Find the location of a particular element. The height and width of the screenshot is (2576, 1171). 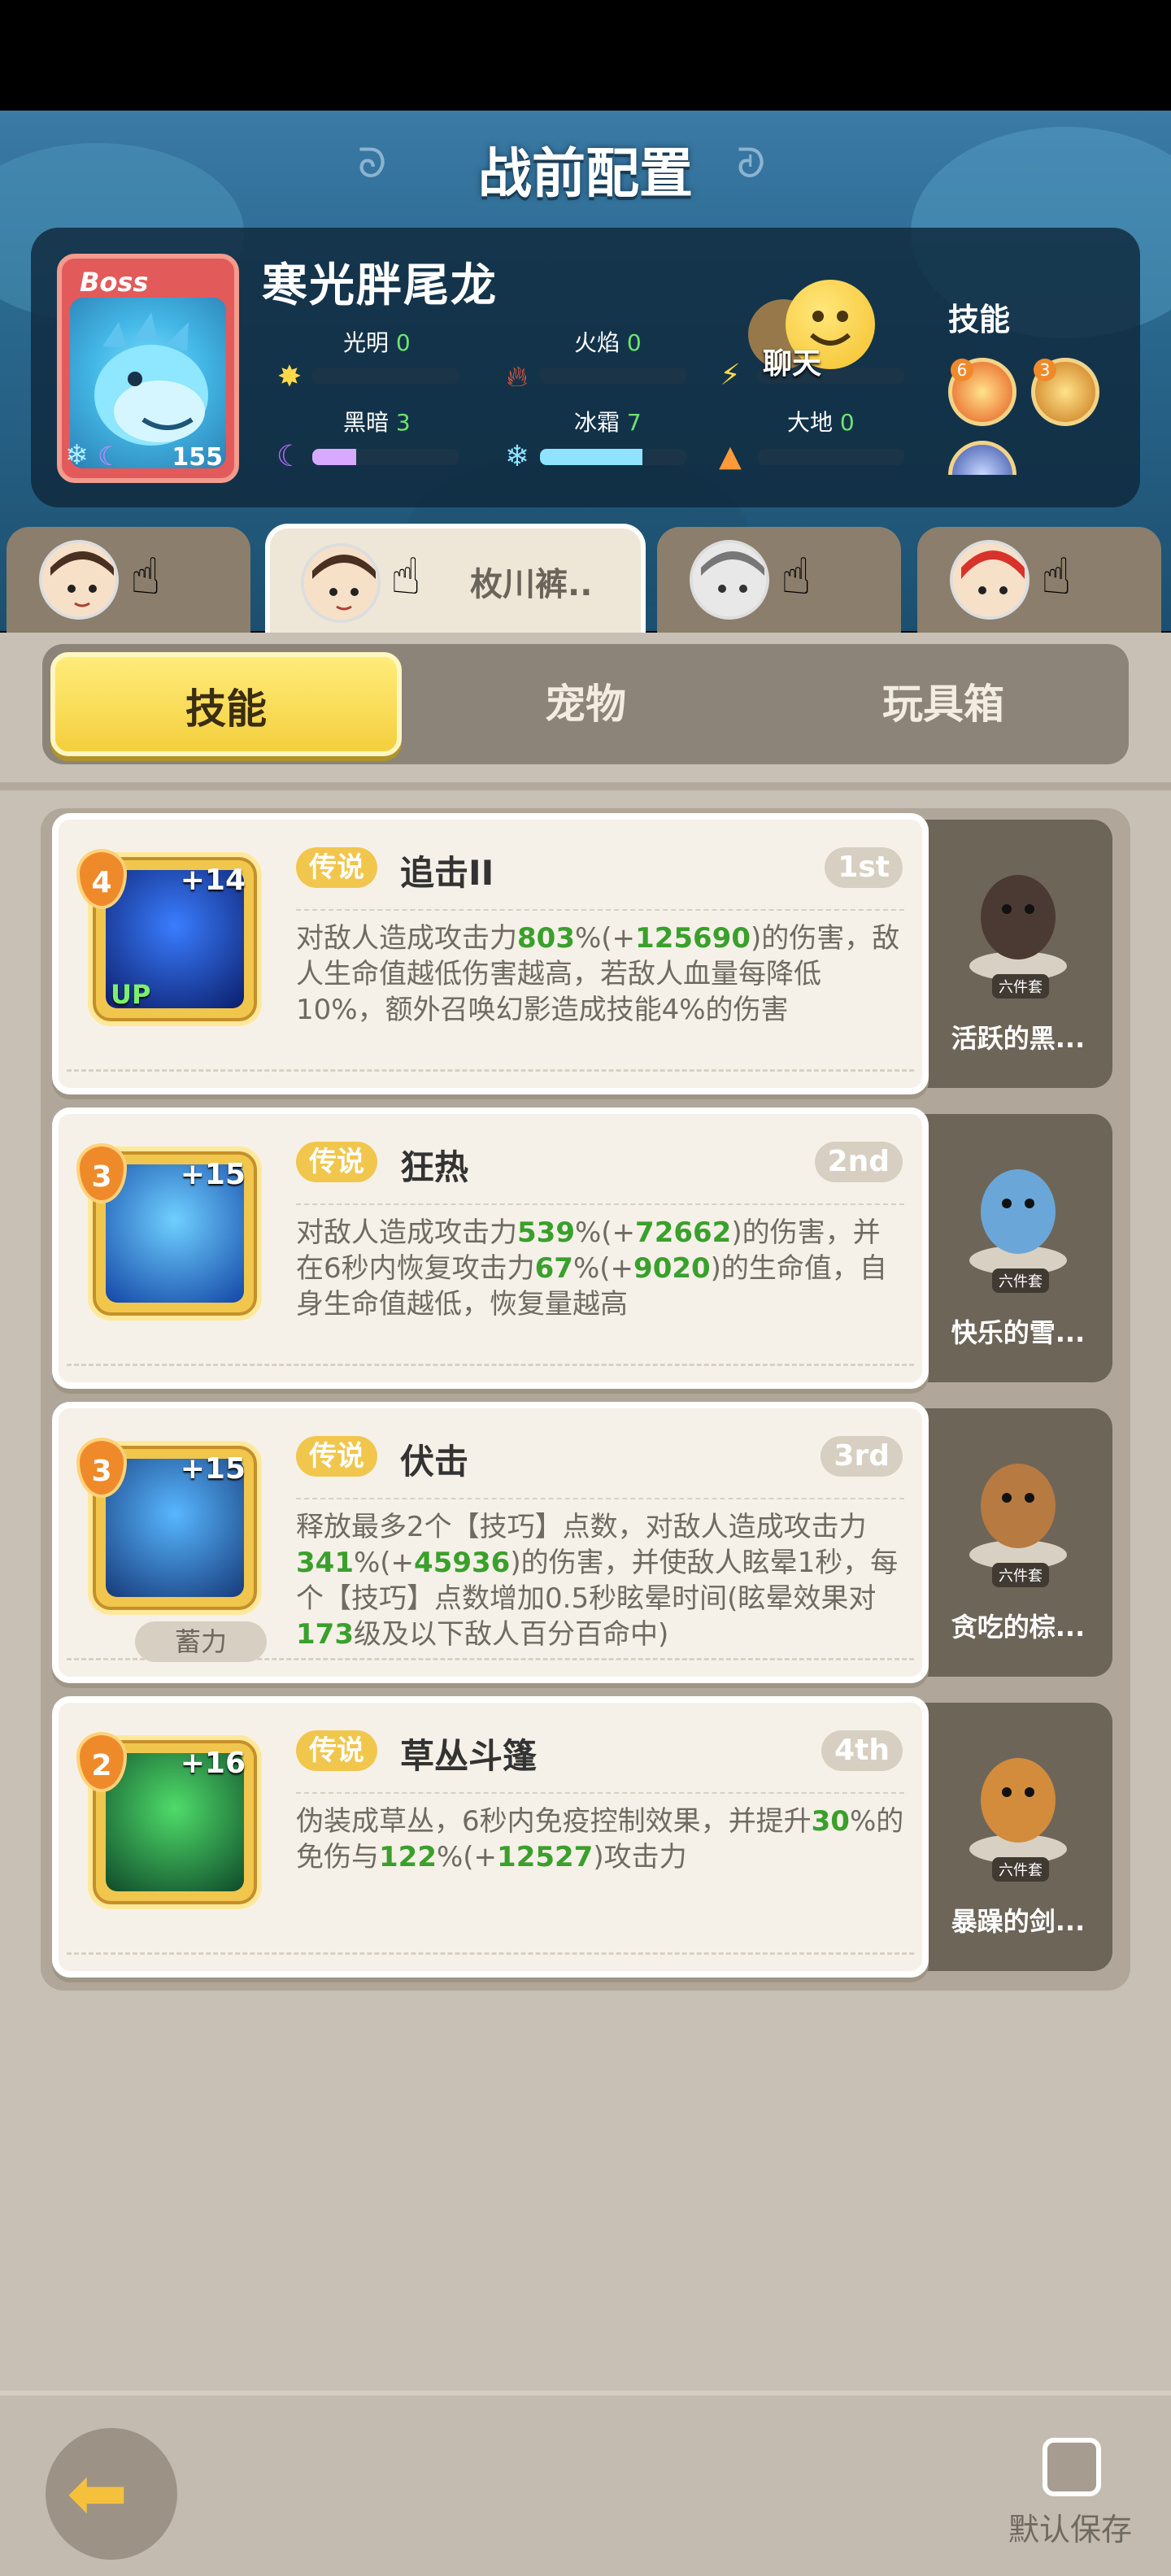

tab-pets: 宠物 is located at coordinates (585, 704).